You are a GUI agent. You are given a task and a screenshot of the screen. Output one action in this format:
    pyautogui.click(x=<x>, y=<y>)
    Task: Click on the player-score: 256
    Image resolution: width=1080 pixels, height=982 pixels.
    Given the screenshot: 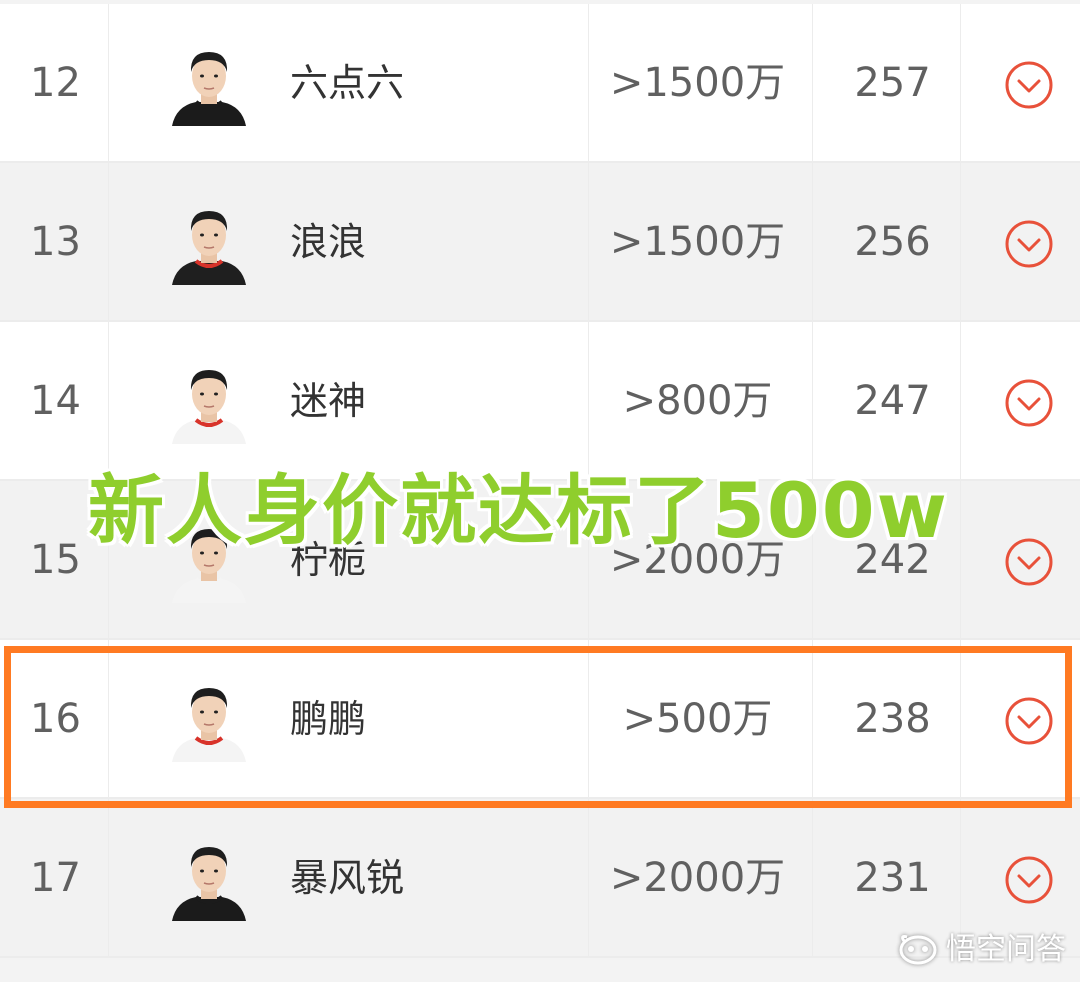 What is the action you would take?
    pyautogui.click(x=892, y=242)
    